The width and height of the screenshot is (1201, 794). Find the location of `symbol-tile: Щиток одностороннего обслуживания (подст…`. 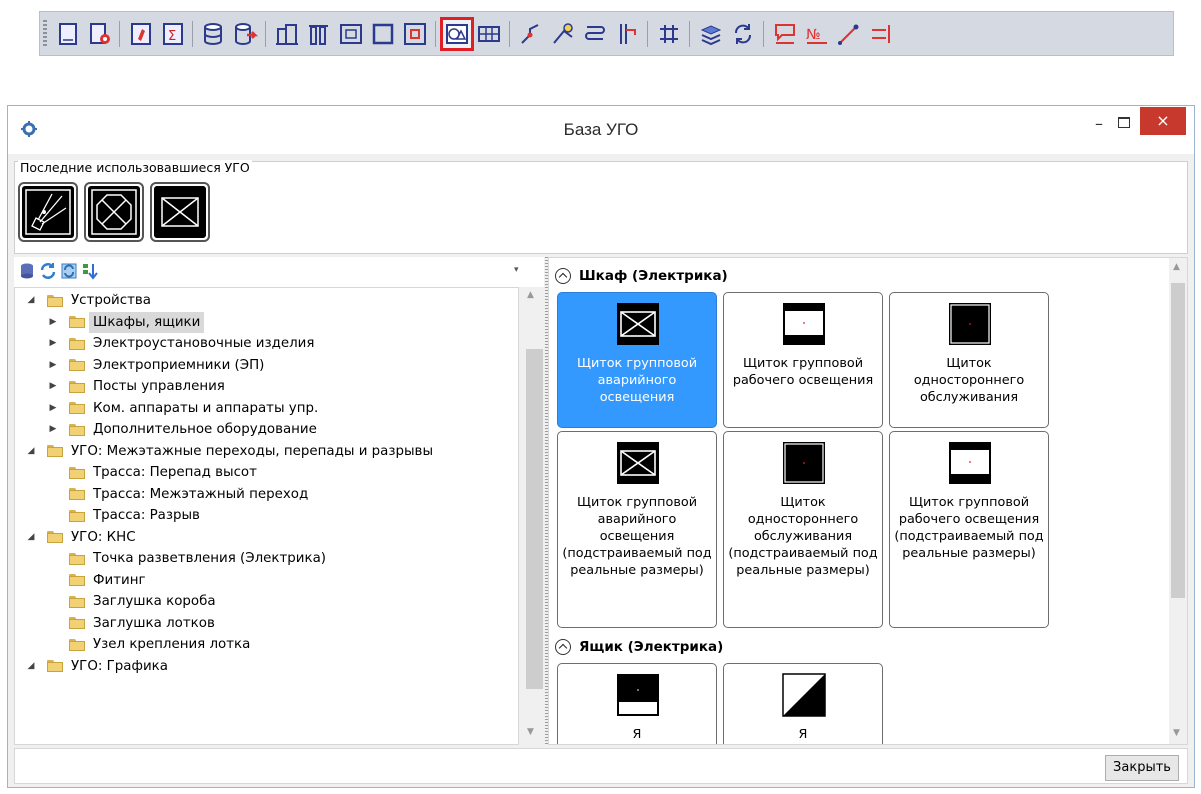

symbol-tile: Щиток одностороннего обслуживания (подст… is located at coordinates (803, 529).